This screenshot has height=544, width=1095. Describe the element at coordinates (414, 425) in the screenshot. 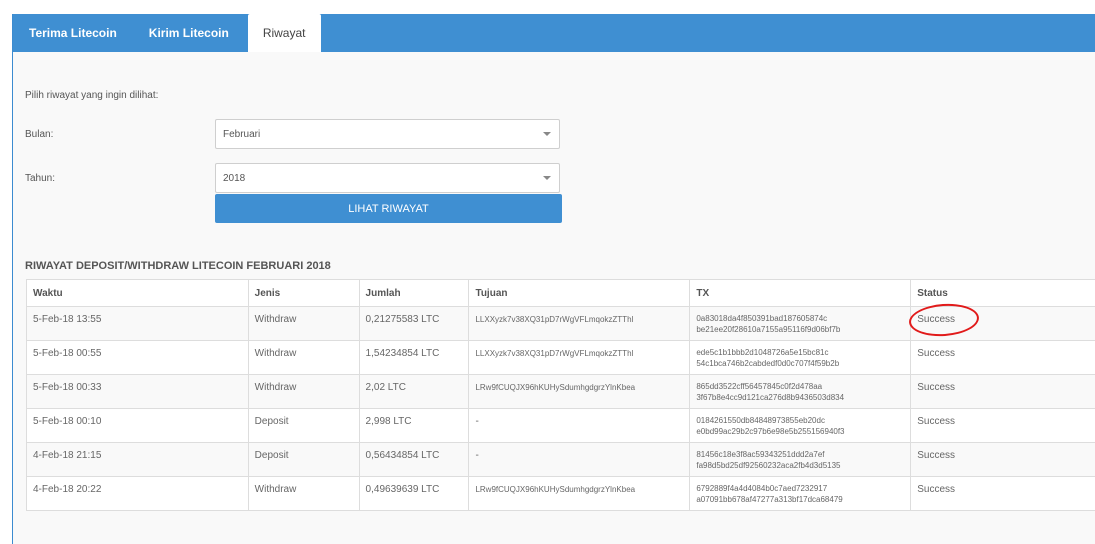

I see `cell-amount: 2,998 LTC` at that location.